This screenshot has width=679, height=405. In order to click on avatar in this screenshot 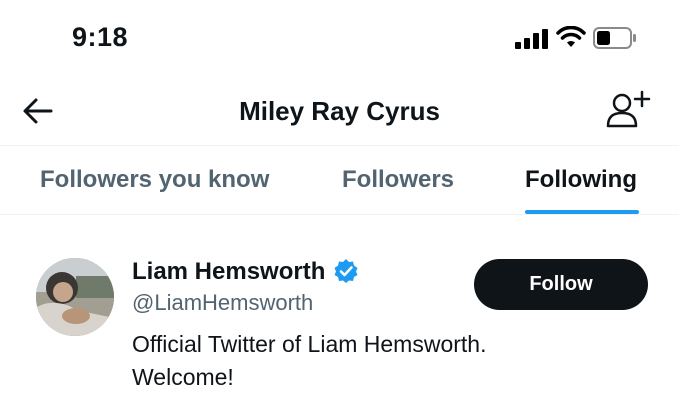, I will do `click(75, 297)`.